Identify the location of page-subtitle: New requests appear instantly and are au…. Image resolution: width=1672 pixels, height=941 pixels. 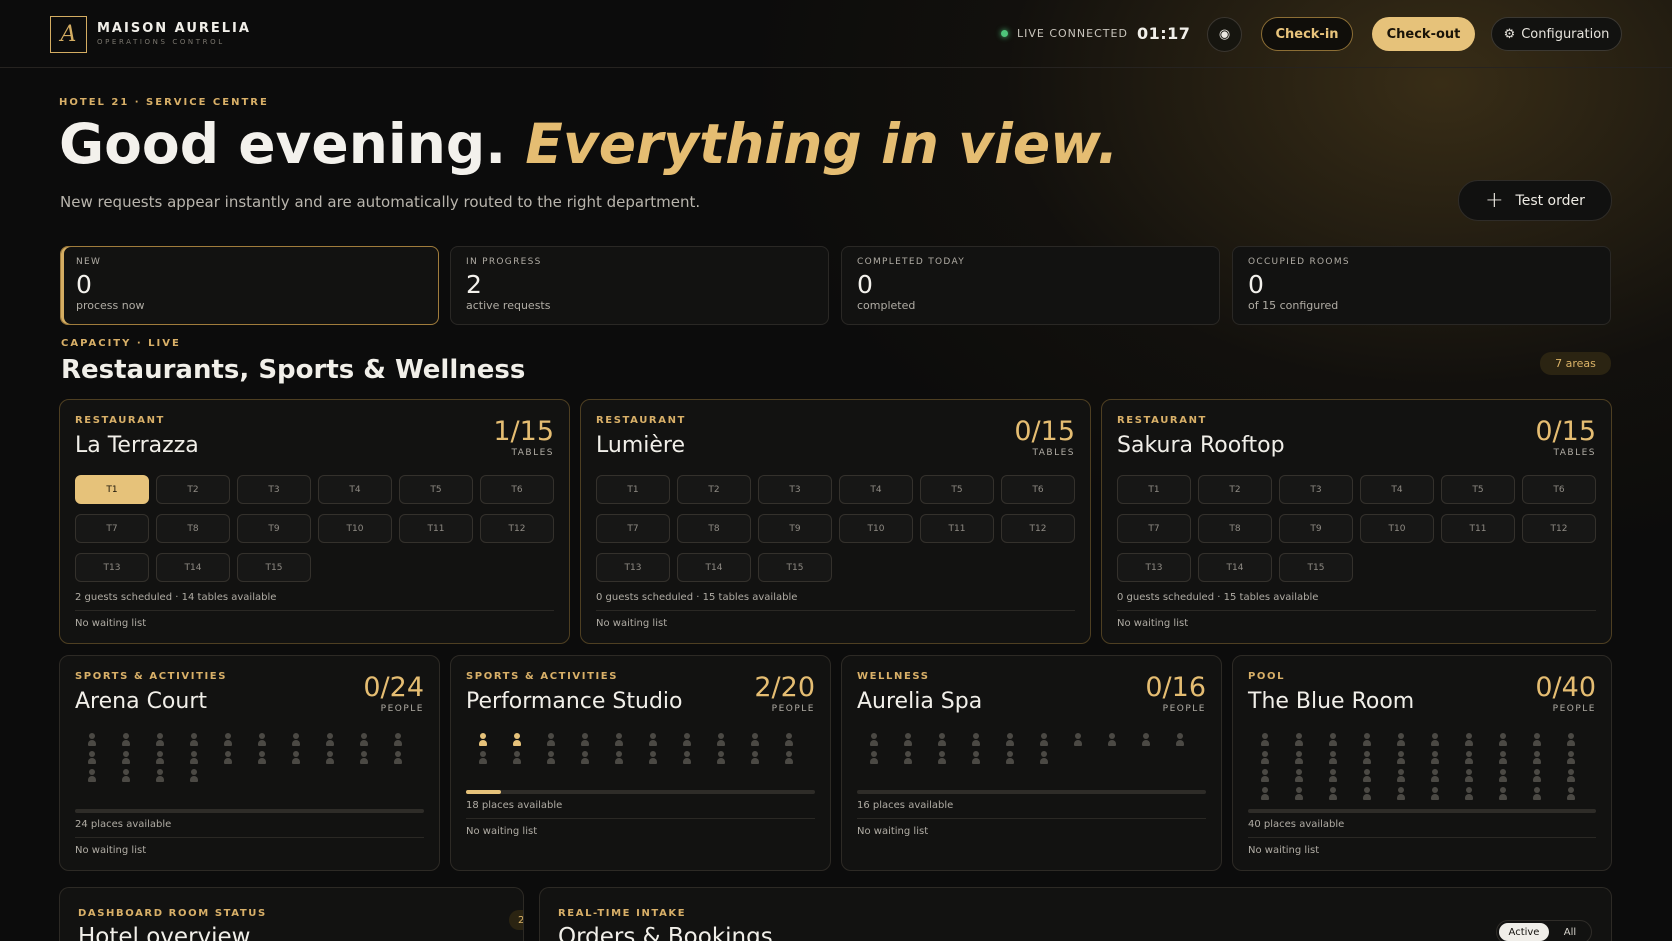
(380, 202).